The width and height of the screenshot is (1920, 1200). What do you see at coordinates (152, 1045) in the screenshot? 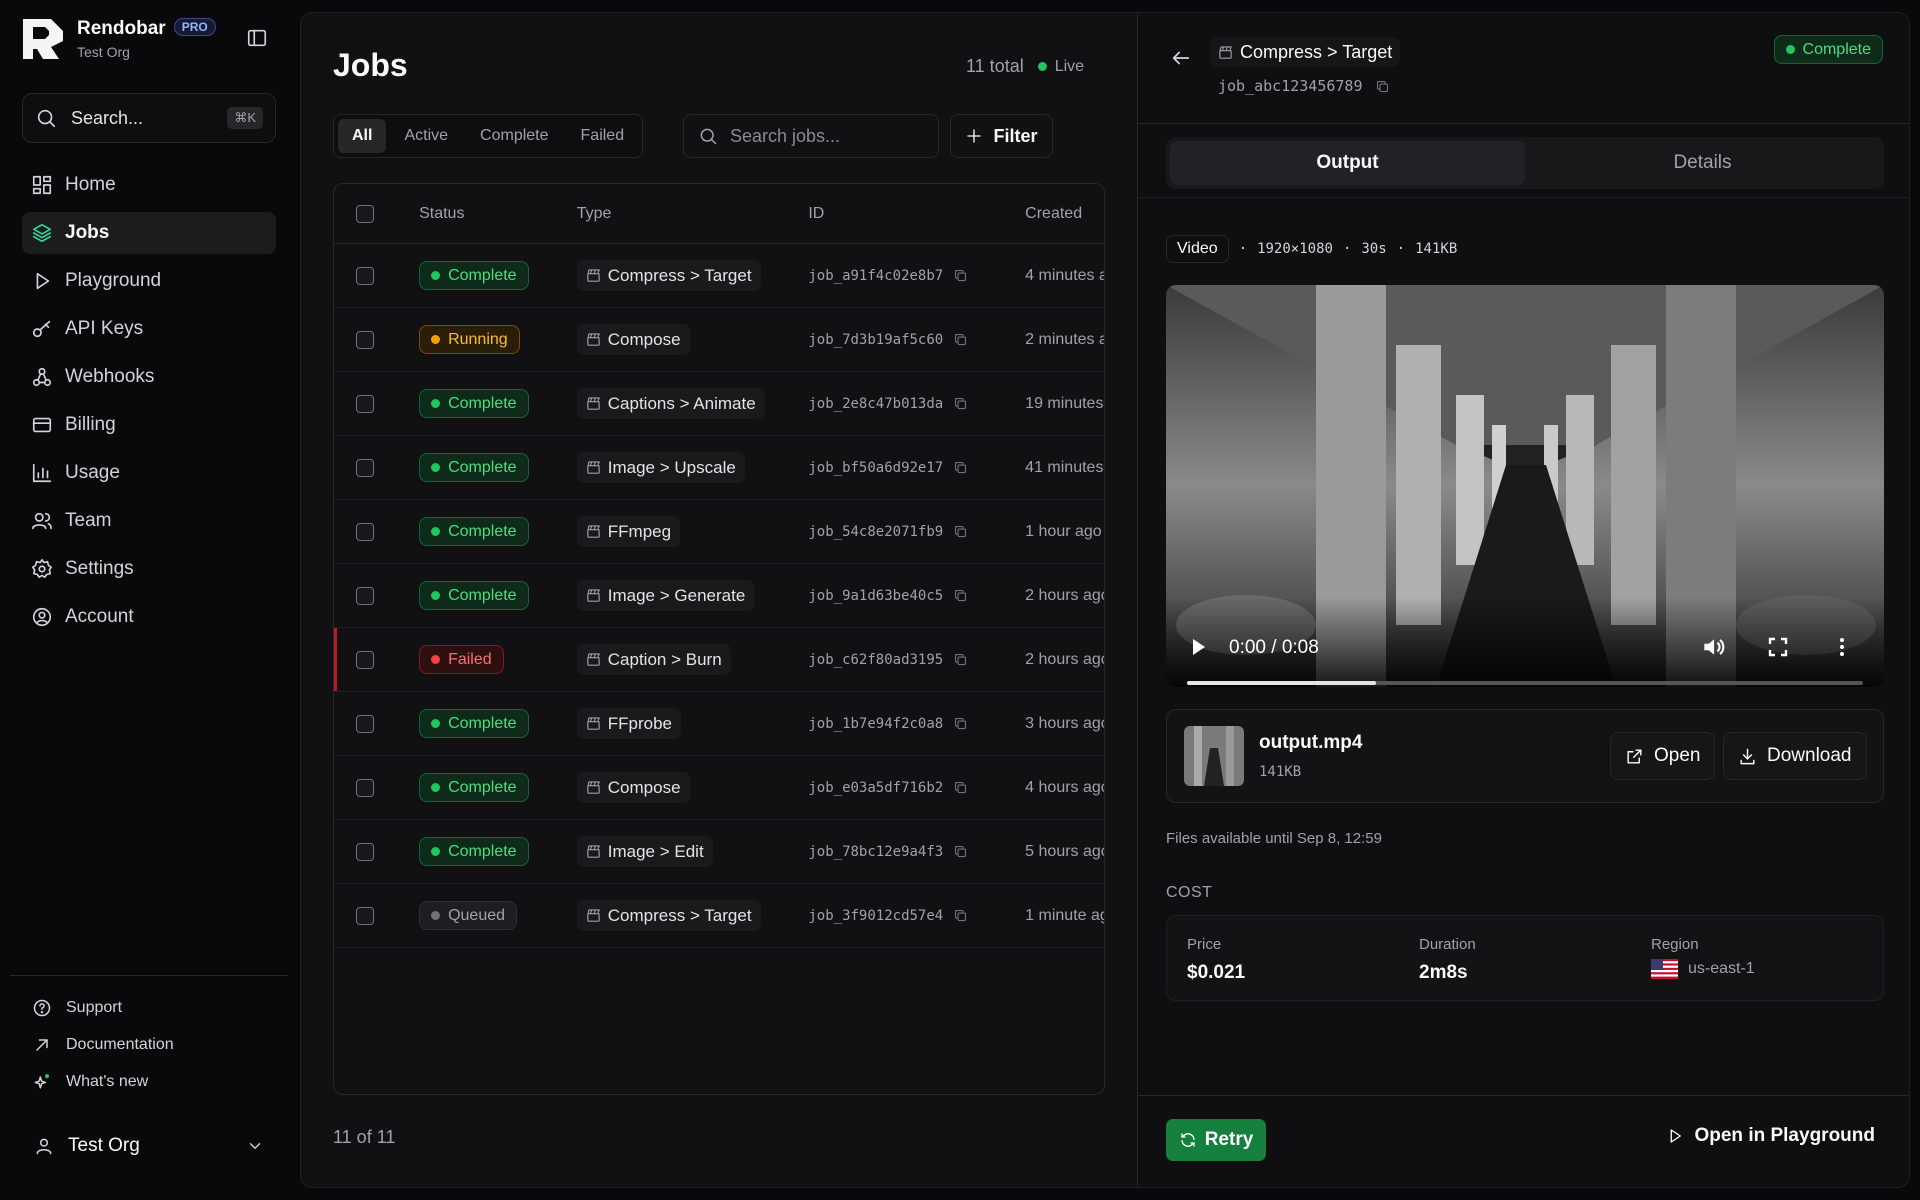
I see `documentation-link: Documentation` at bounding box center [152, 1045].